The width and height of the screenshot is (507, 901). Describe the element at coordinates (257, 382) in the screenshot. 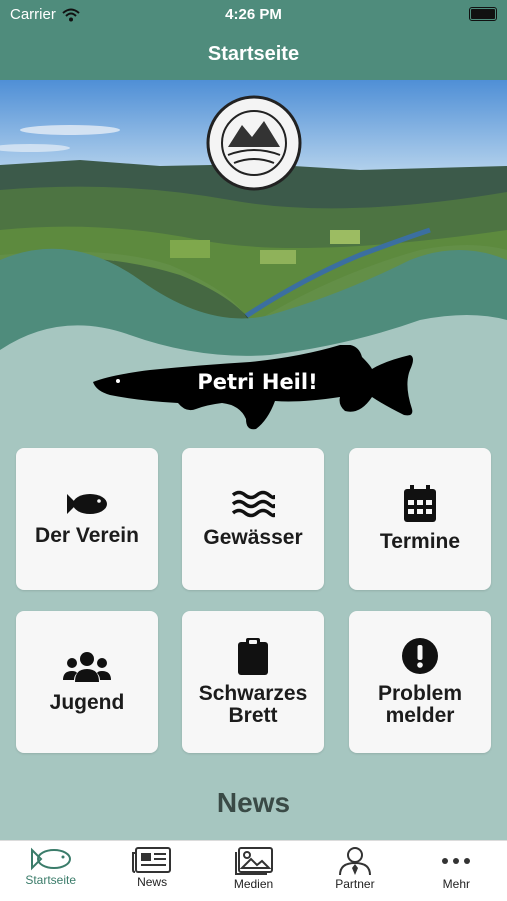

I see `slogan-text: Petri Heil!` at that location.